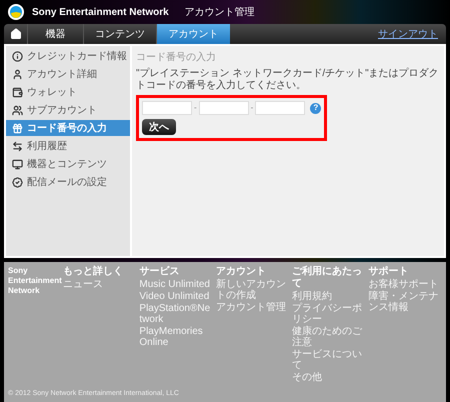 The image size is (450, 402). What do you see at coordinates (68, 128) in the screenshot?
I see `sidebar-item: コード番号の入力` at bounding box center [68, 128].